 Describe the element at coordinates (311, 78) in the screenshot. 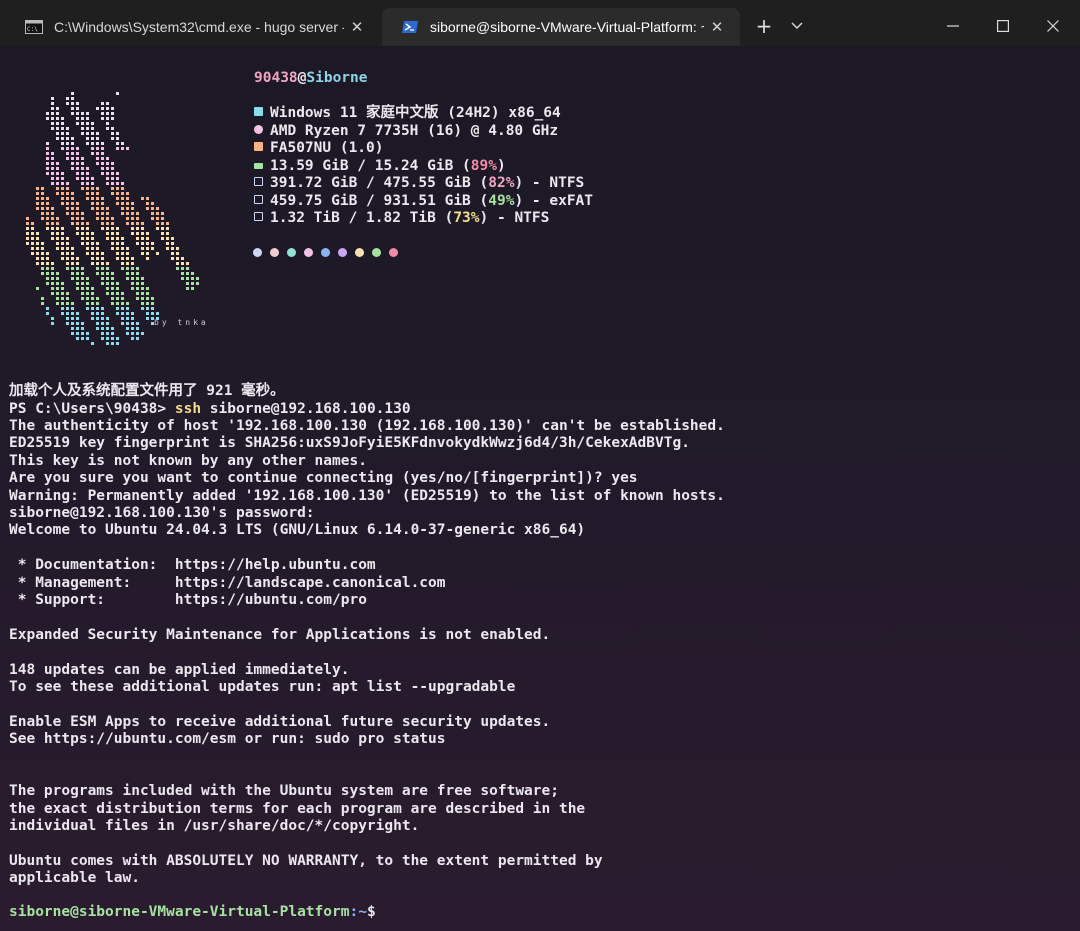

I see `user-host: 90438@Siborne` at that location.